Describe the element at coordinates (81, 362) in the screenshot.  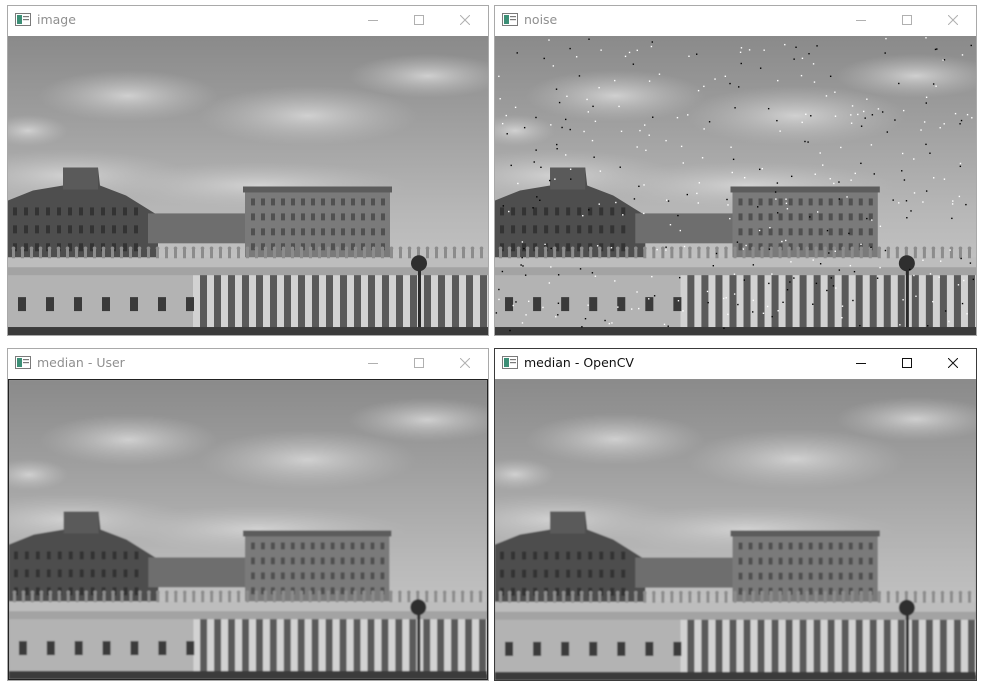
I see `window-title: median - User` at that location.